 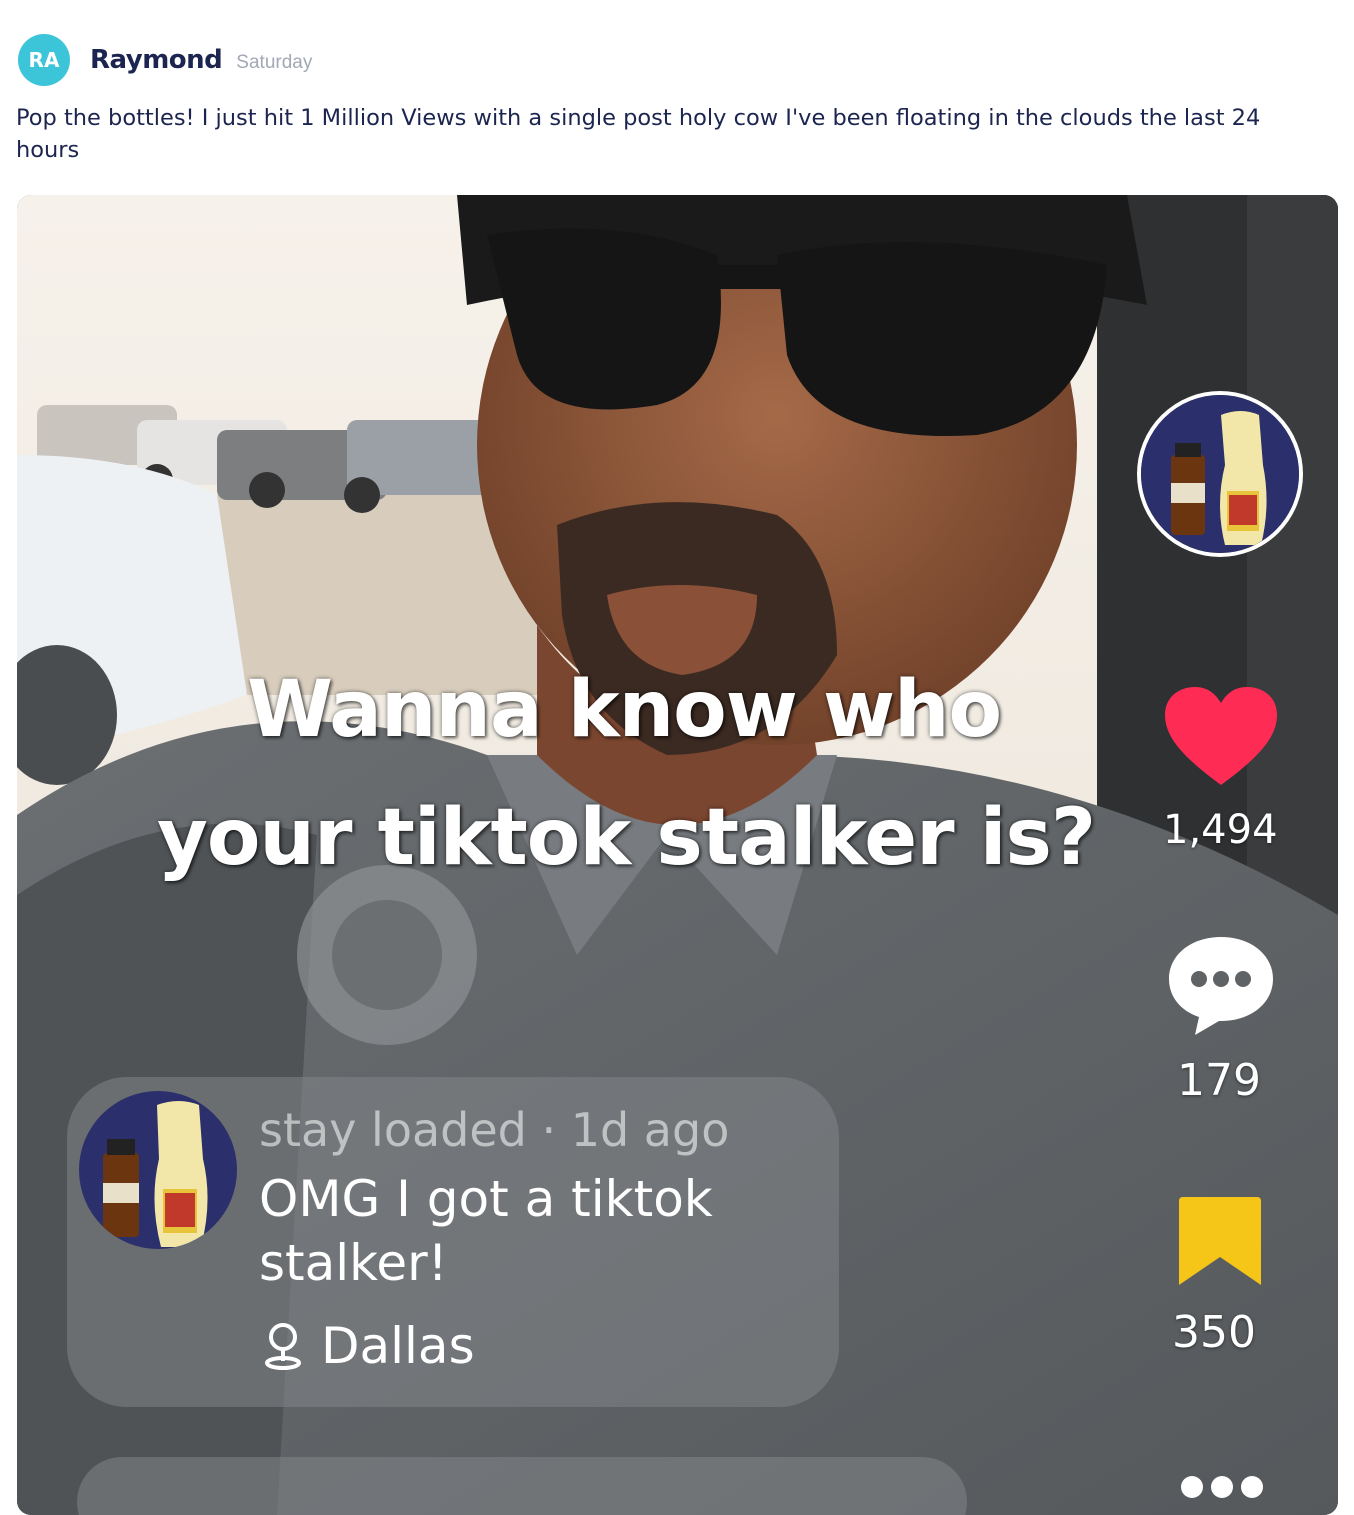 I want to click on next-comment-card, so click(x=522, y=1486).